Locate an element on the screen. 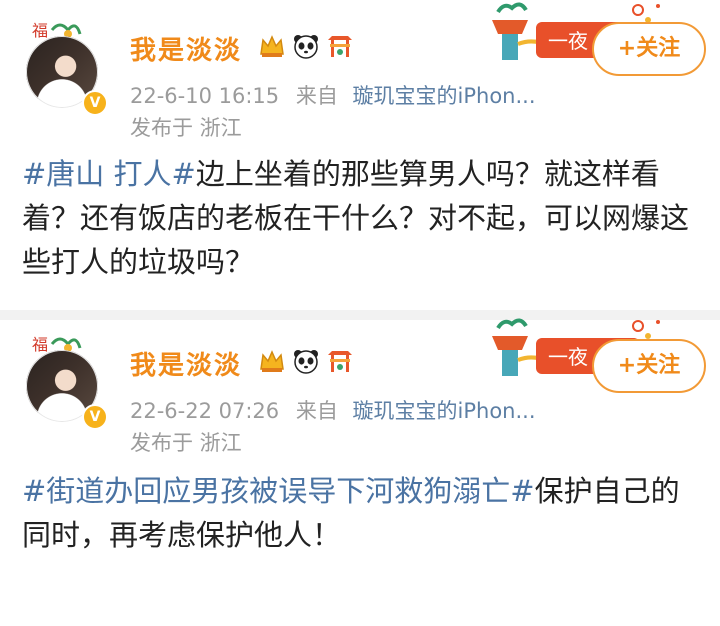  hashtag-link: #街道办回应男孩被误导下河救狗溺亡# is located at coordinates (278, 491).